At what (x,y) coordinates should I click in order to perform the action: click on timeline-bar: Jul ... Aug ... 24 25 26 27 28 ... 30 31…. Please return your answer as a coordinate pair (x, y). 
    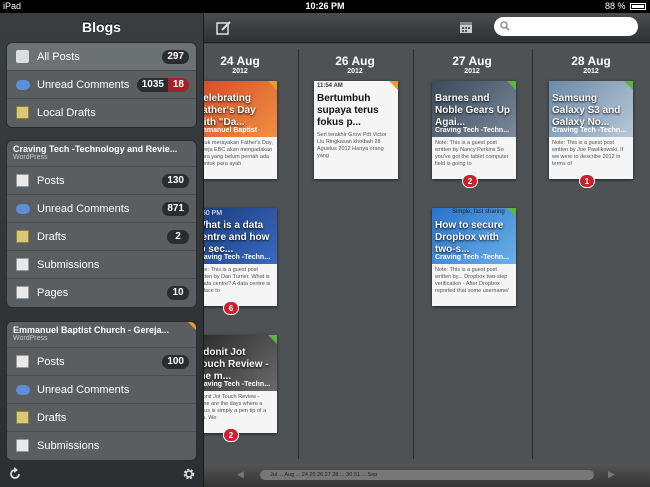
    Looking at the image, I should click on (427, 475).